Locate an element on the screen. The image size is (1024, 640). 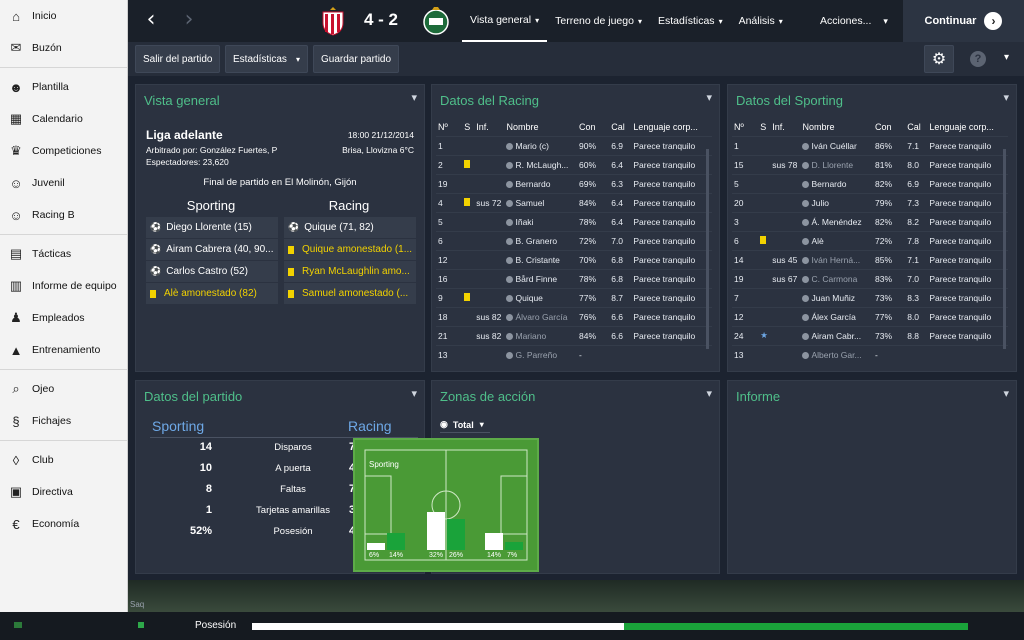
table-row: 6 B. Granero 72% 7.0 Parece tranquilo is located at coordinates (574, 240).